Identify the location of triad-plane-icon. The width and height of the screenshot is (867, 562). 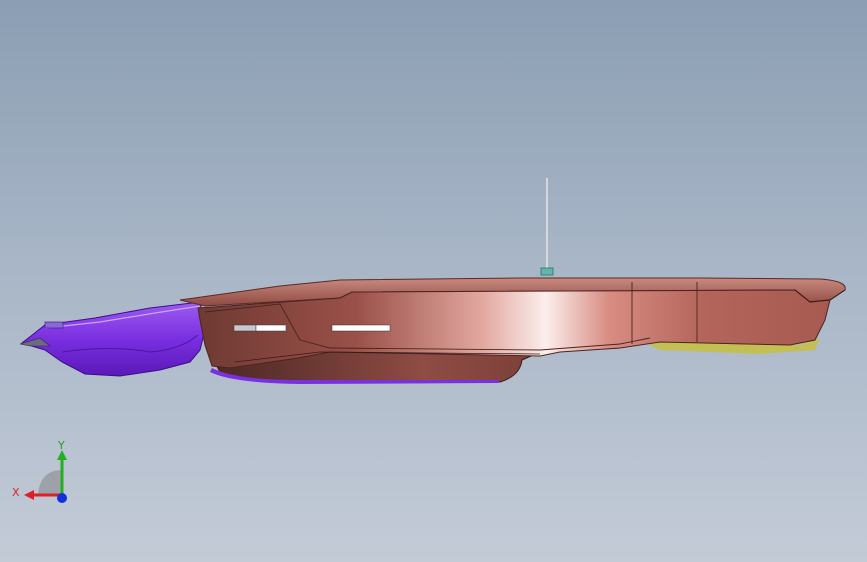
(50, 482).